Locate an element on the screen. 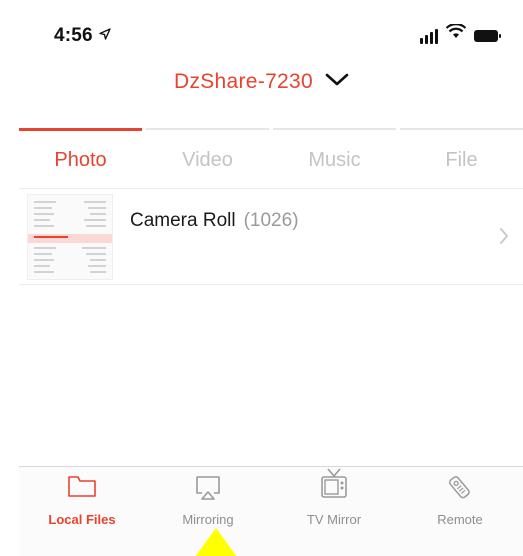 Image resolution: width=523 pixels, height=556 pixels. tab-indicator-bar is located at coordinates (271, 129).